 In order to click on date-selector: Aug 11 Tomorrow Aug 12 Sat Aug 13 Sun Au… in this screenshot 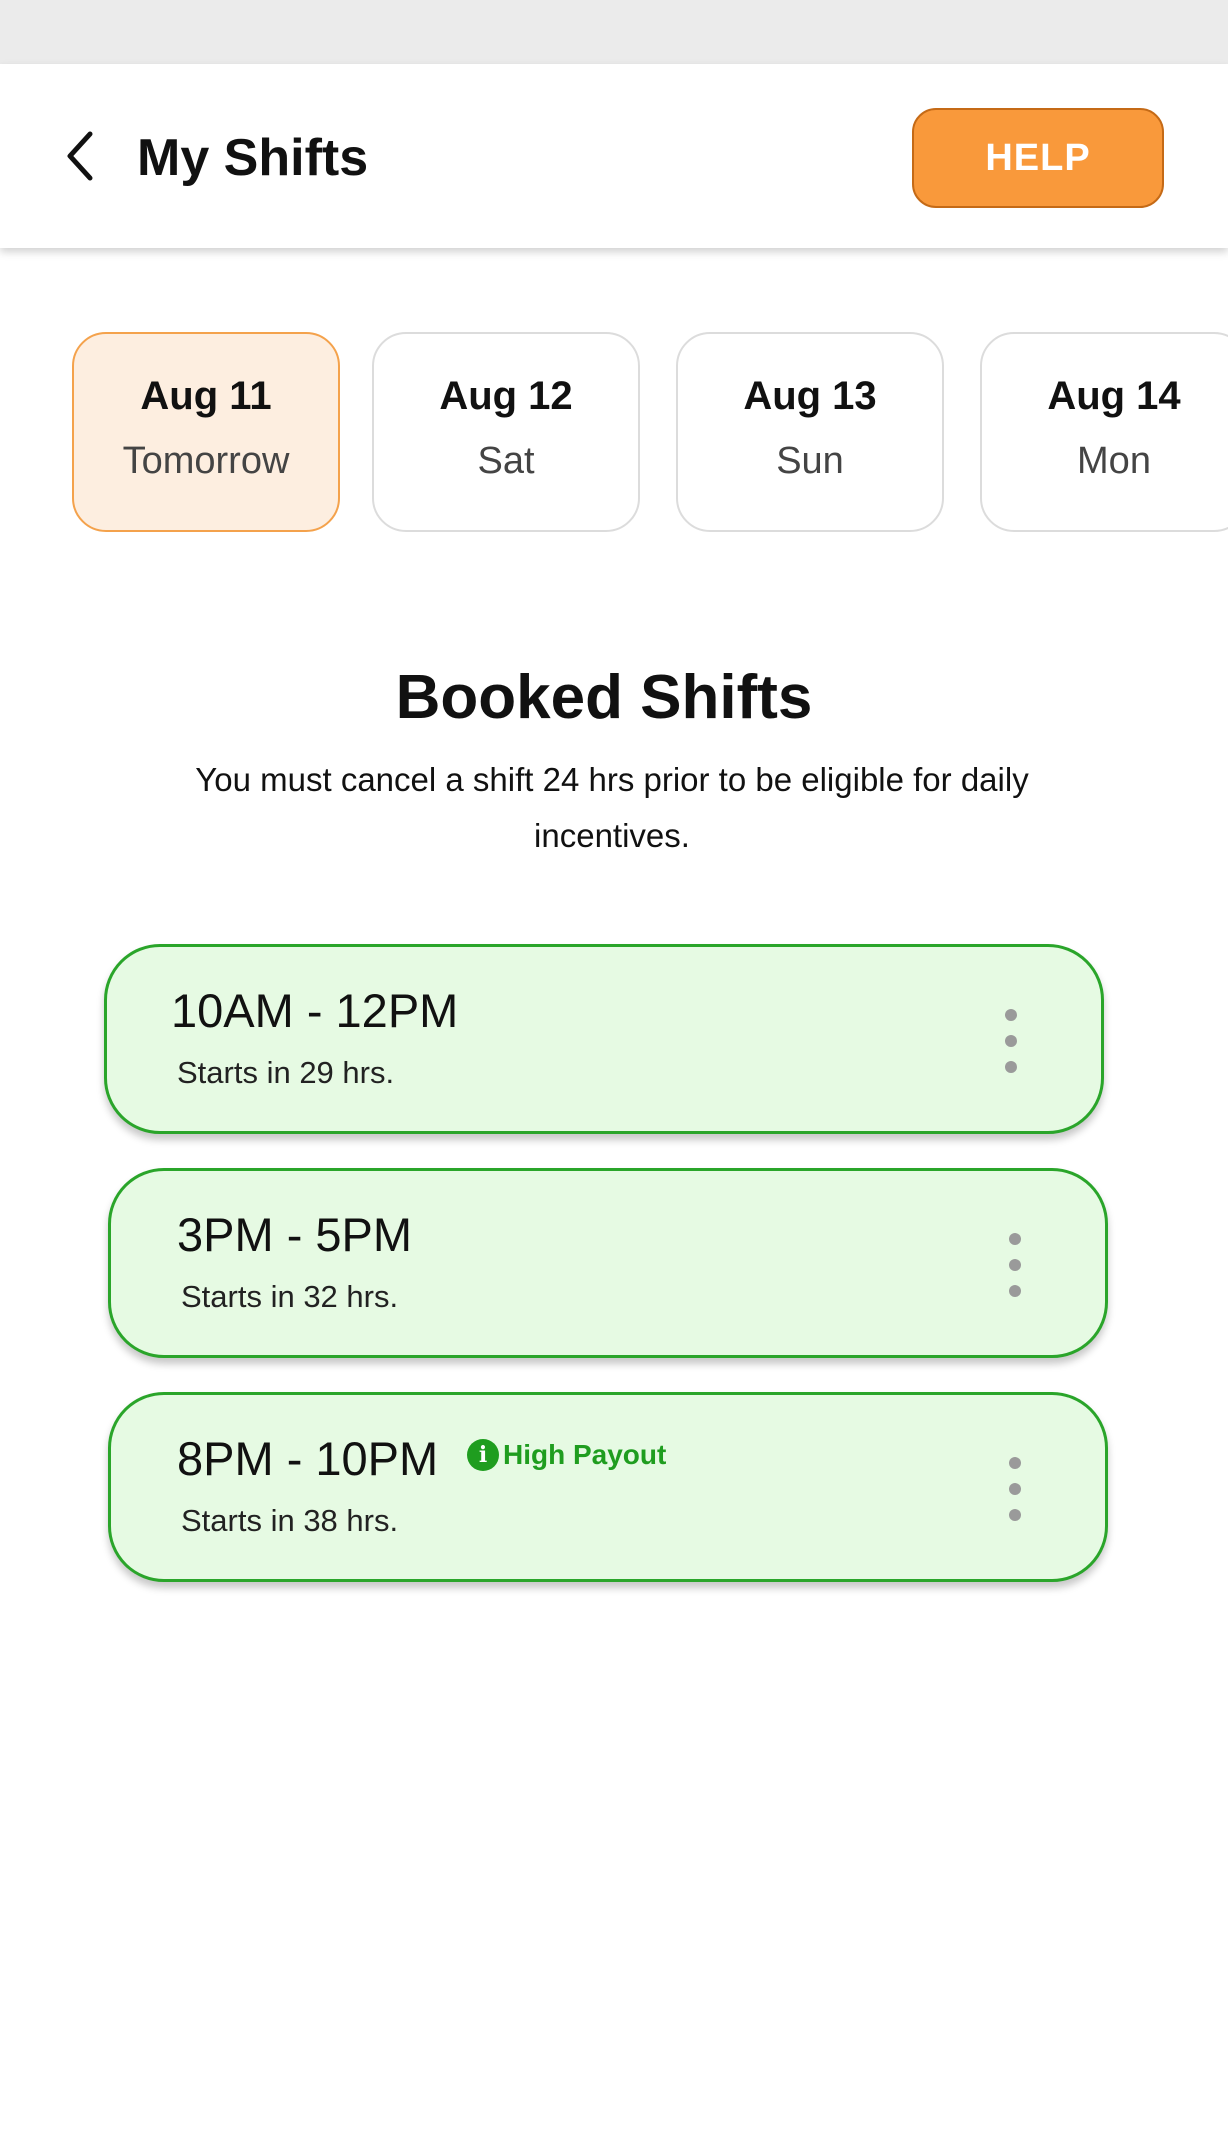, I will do `click(614, 432)`.